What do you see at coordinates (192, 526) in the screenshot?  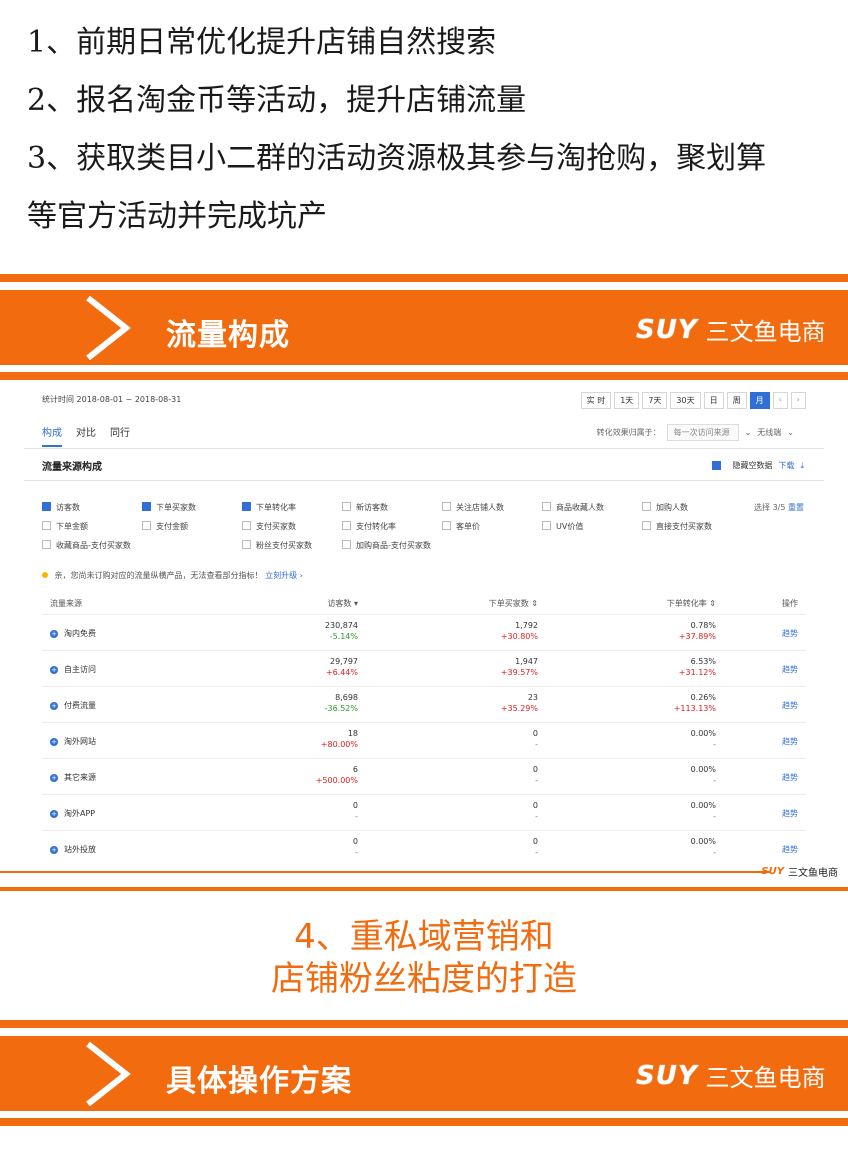 I see `metric-option: 支付金额` at bounding box center [192, 526].